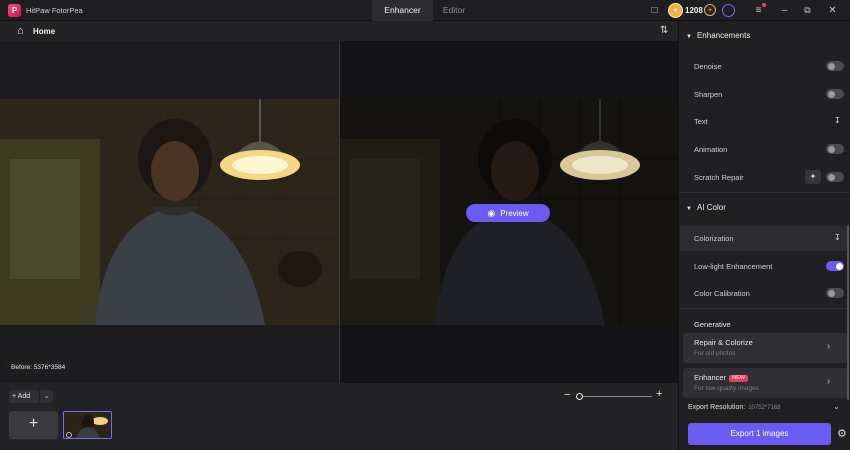 The height and width of the screenshot is (450, 850). I want to click on zoom-out-button: −, so click(567, 395).